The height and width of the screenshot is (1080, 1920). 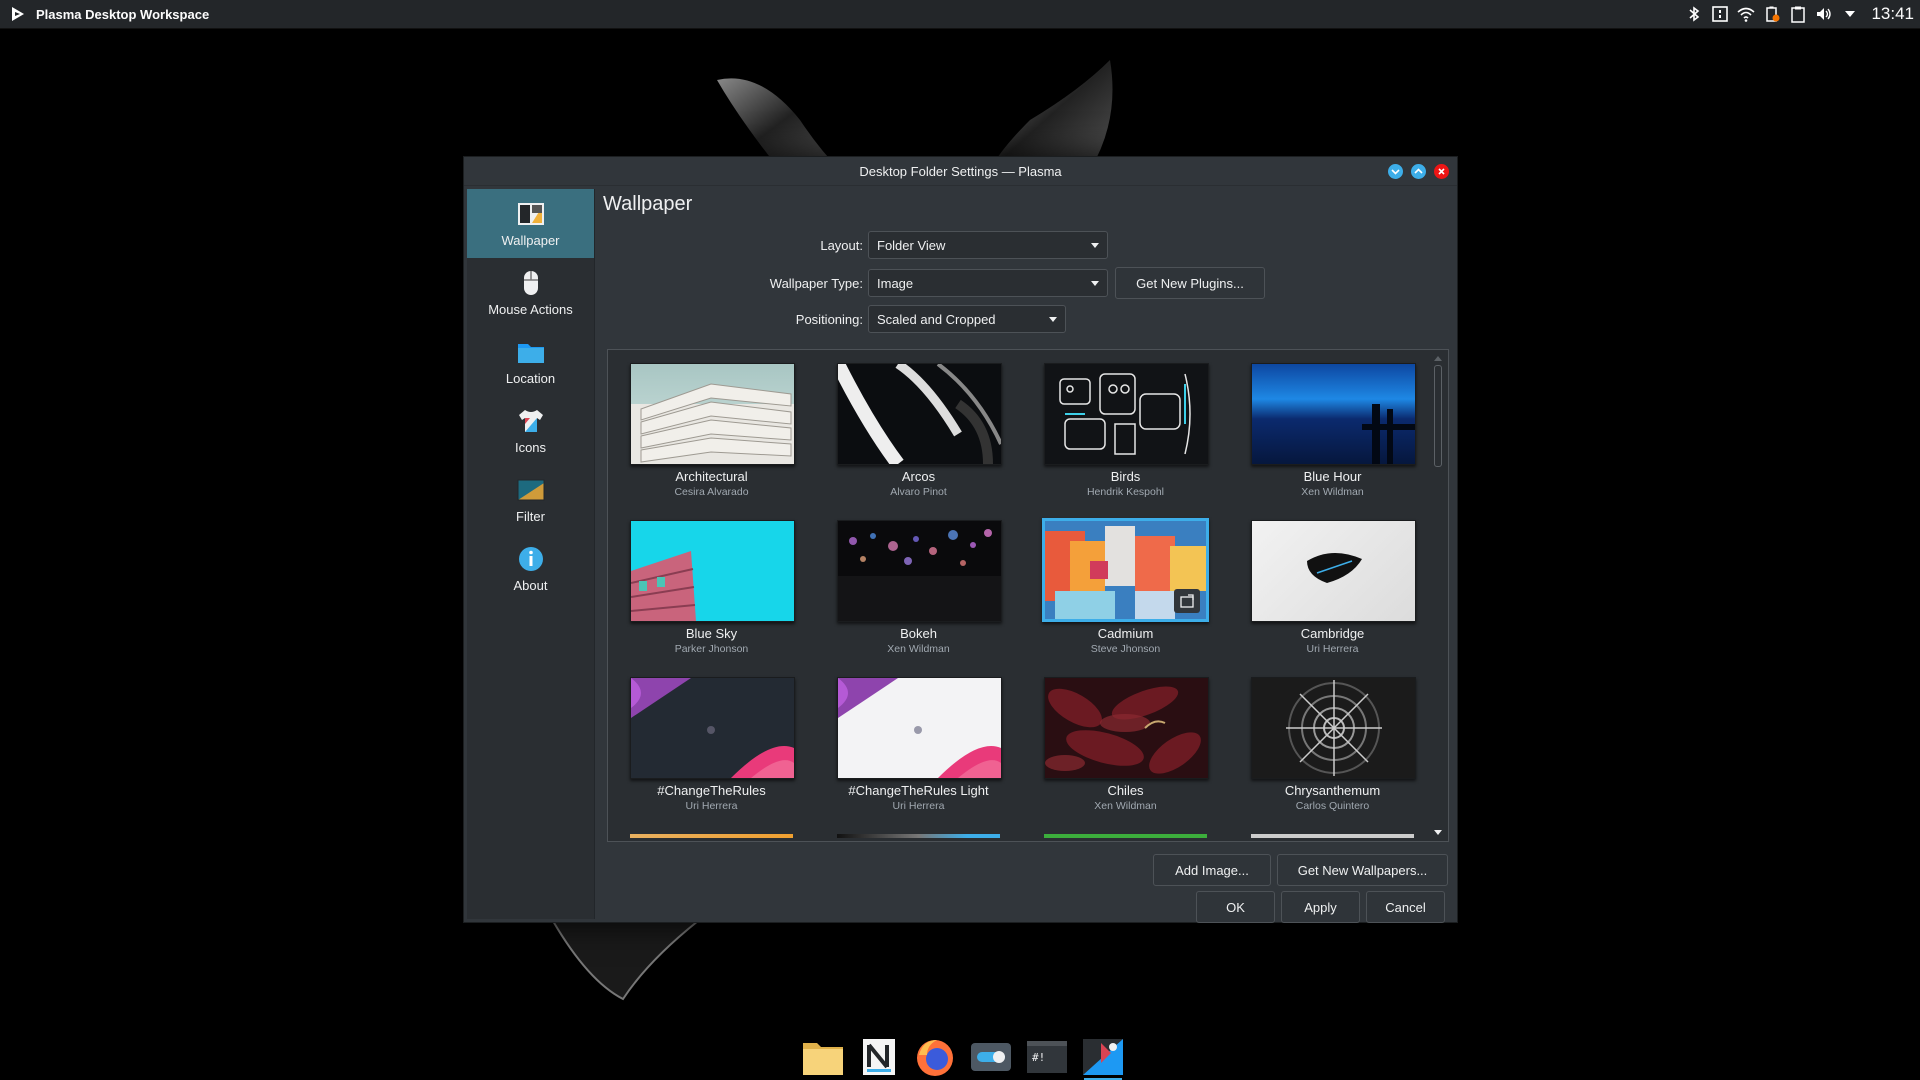 I want to click on wallpaper-tile: Bokeh Xen Wildman, so click(x=918, y=591).